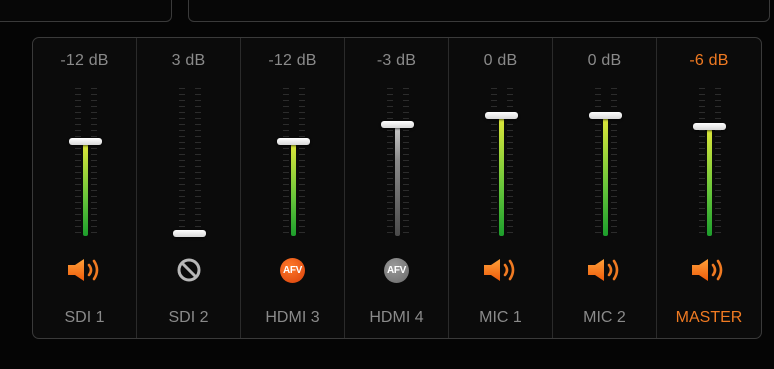 The height and width of the screenshot is (369, 774). Describe the element at coordinates (396, 317) in the screenshot. I see `channel-name: HDMI 4` at that location.